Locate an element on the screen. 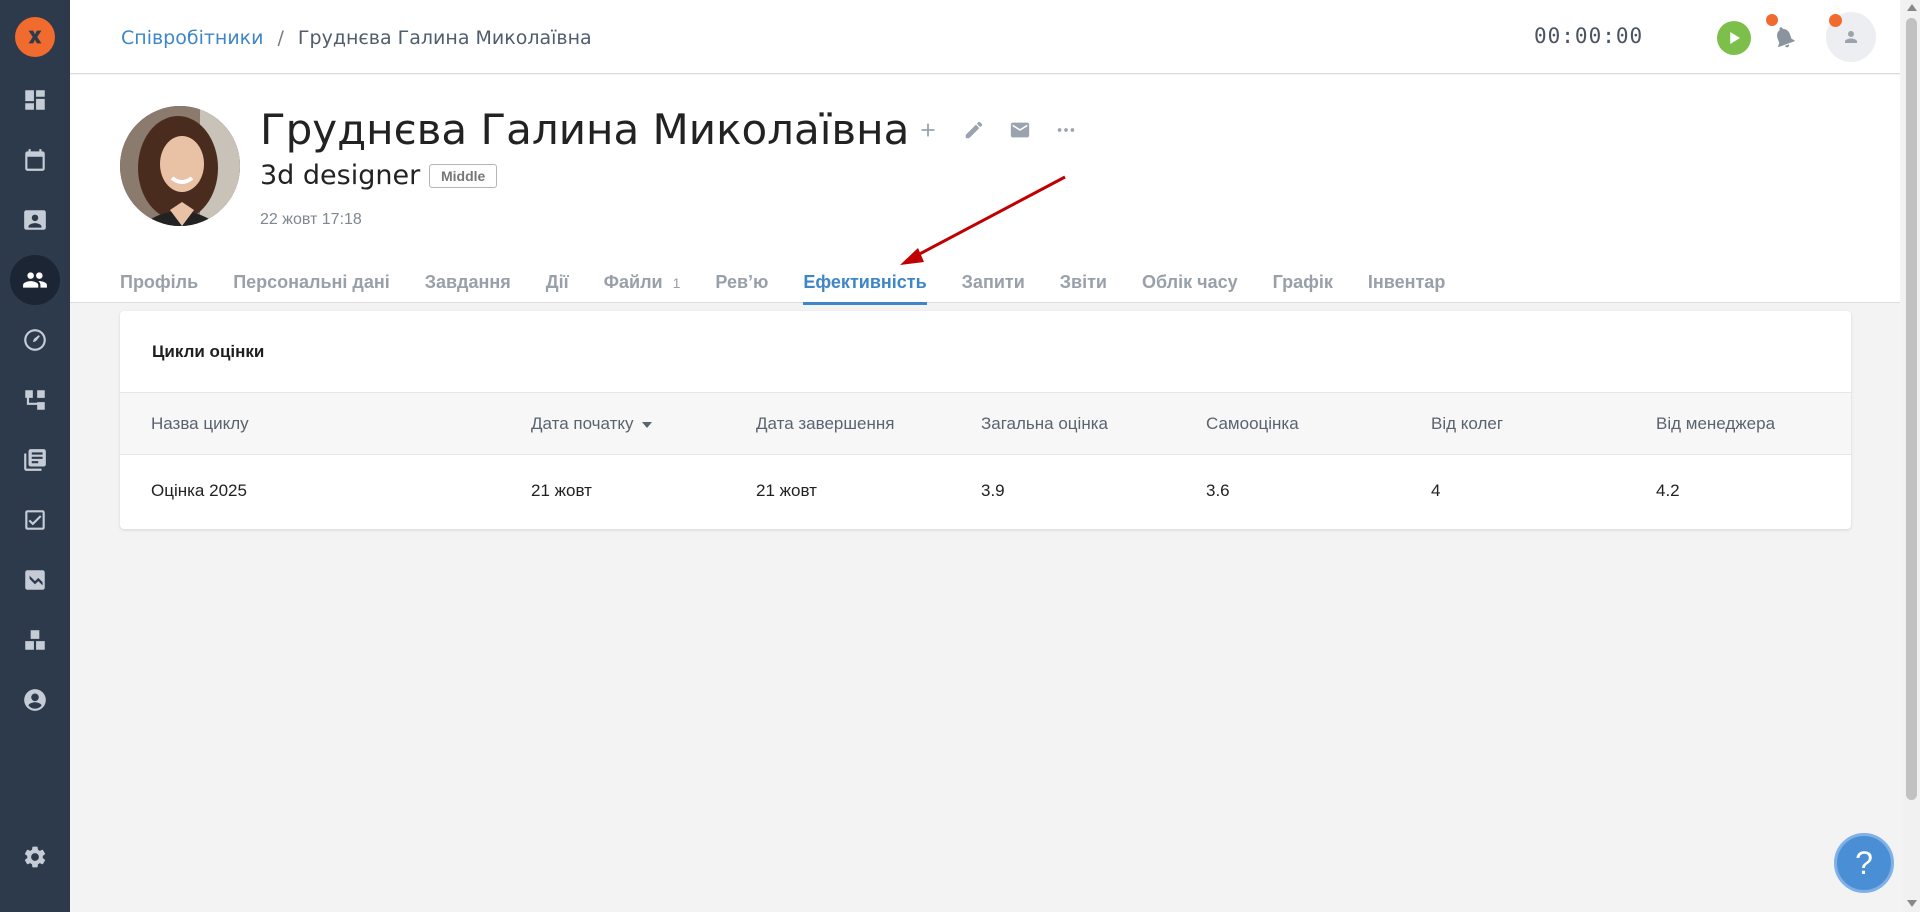 This screenshot has width=1920, height=912. tab-tasks: Завдання is located at coordinates (468, 288).